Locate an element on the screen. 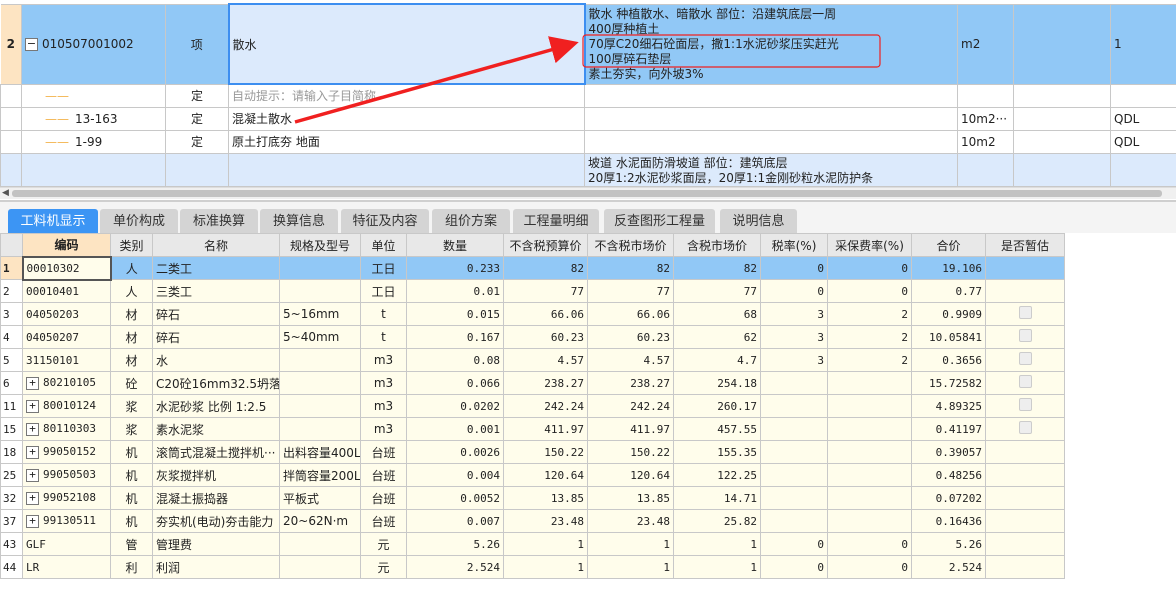  total-cell: 15.72582 is located at coordinates (948, 383).